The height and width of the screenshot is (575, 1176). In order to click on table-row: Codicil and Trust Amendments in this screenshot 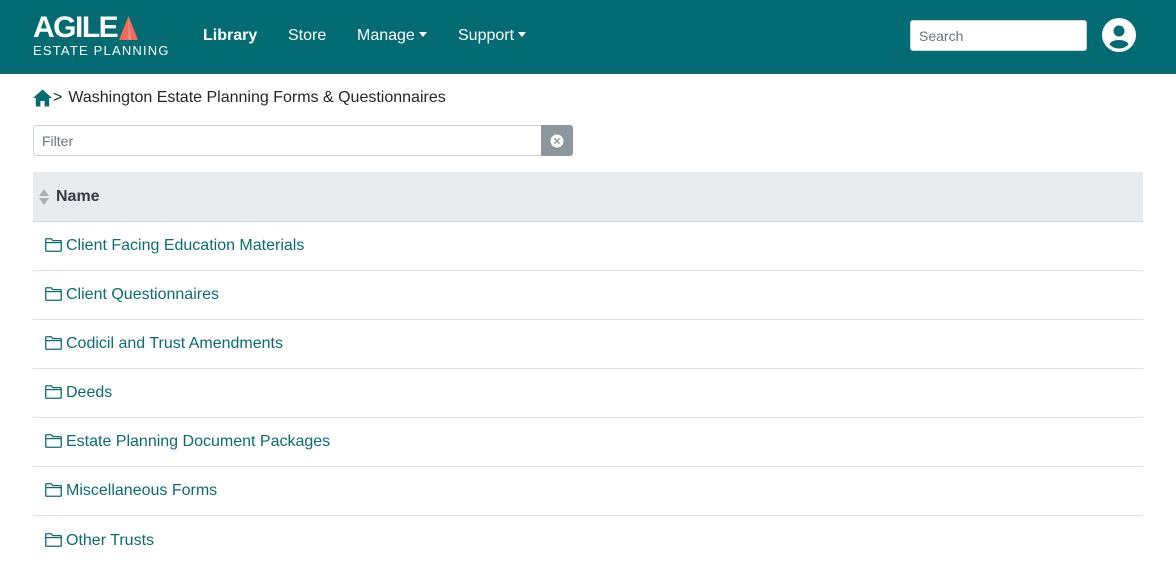, I will do `click(588, 344)`.